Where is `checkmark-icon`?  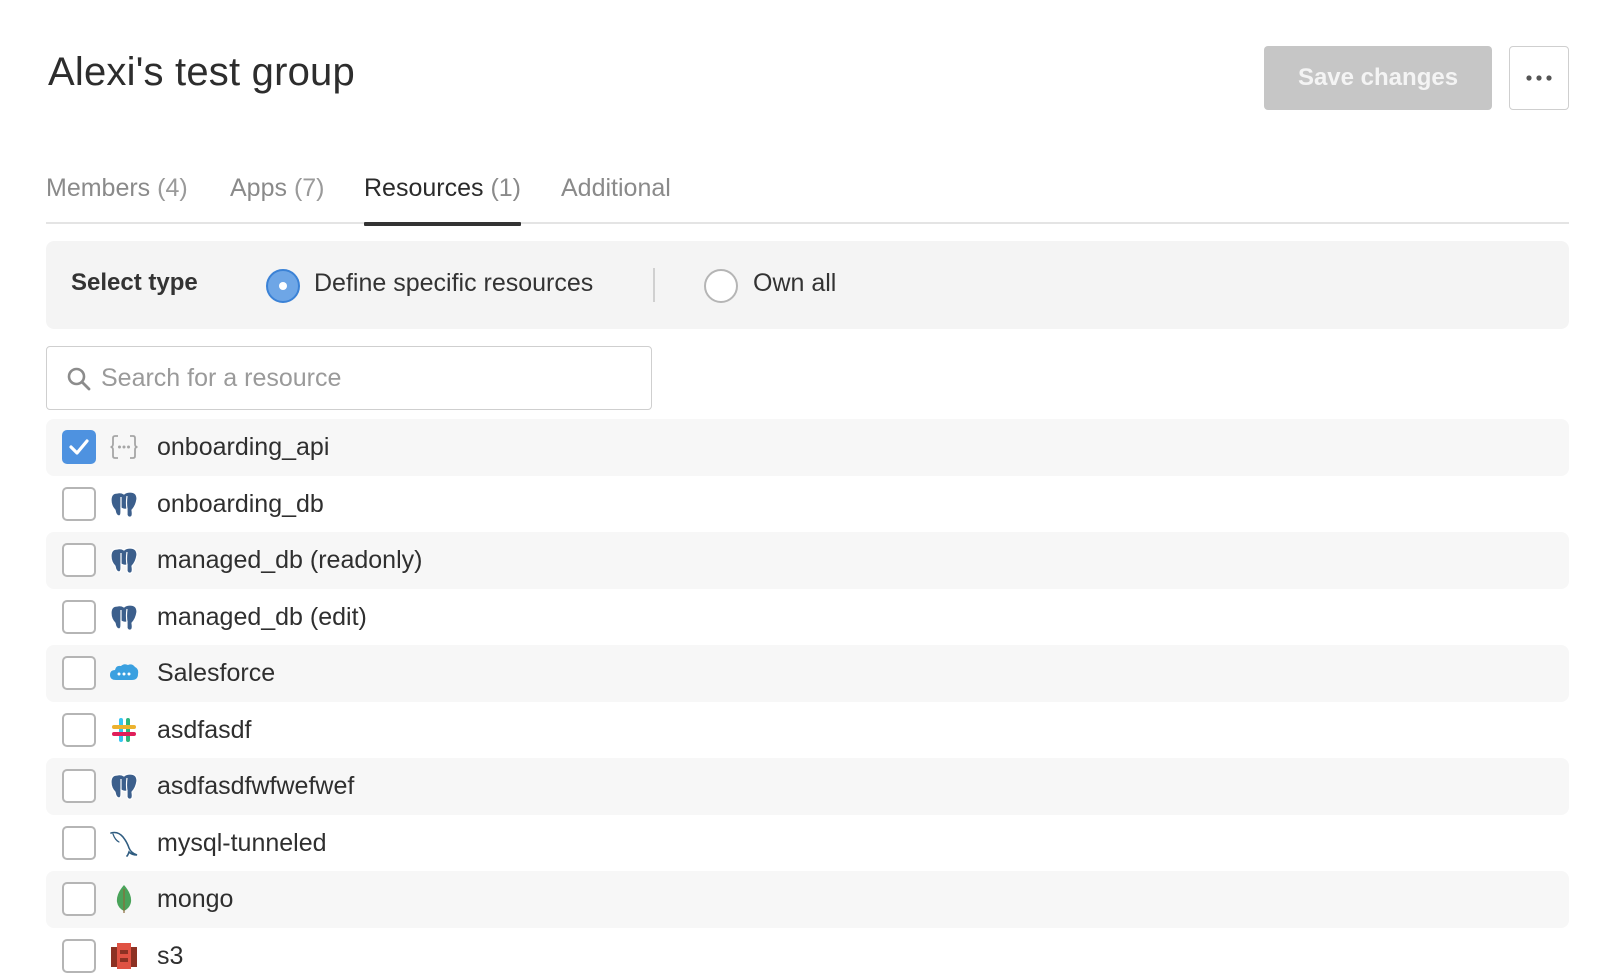 checkmark-icon is located at coordinates (79, 447).